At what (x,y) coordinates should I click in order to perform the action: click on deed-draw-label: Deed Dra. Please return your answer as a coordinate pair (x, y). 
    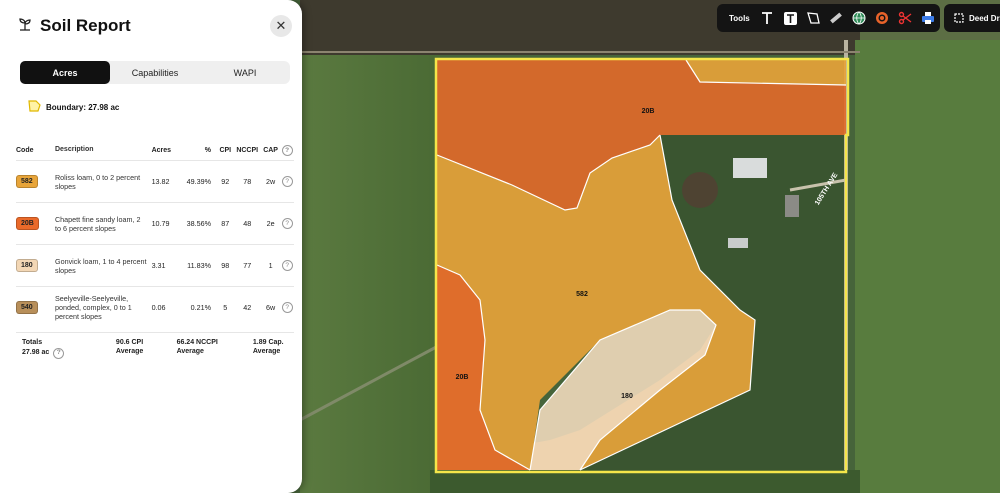
    Looking at the image, I should click on (984, 18).